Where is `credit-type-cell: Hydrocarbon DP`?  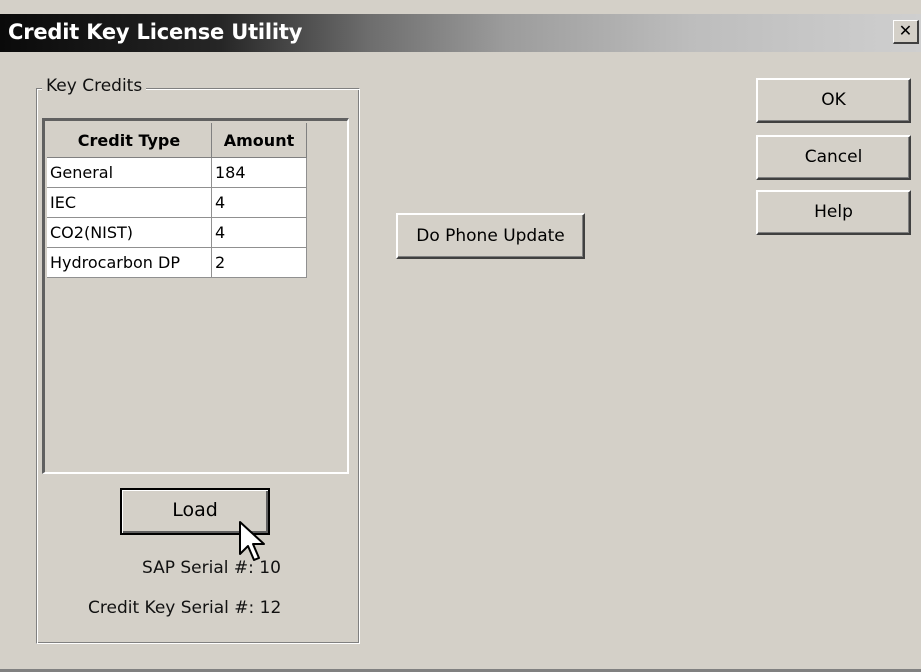 credit-type-cell: Hydrocarbon DP is located at coordinates (129, 262).